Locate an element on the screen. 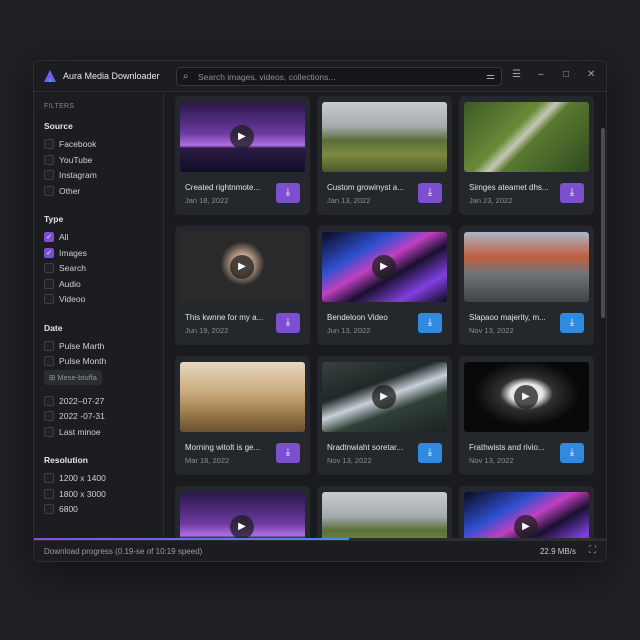  media-card: ▶ Created rightnmote... Jan 18, 2022 ⤓ is located at coordinates (242, 155).